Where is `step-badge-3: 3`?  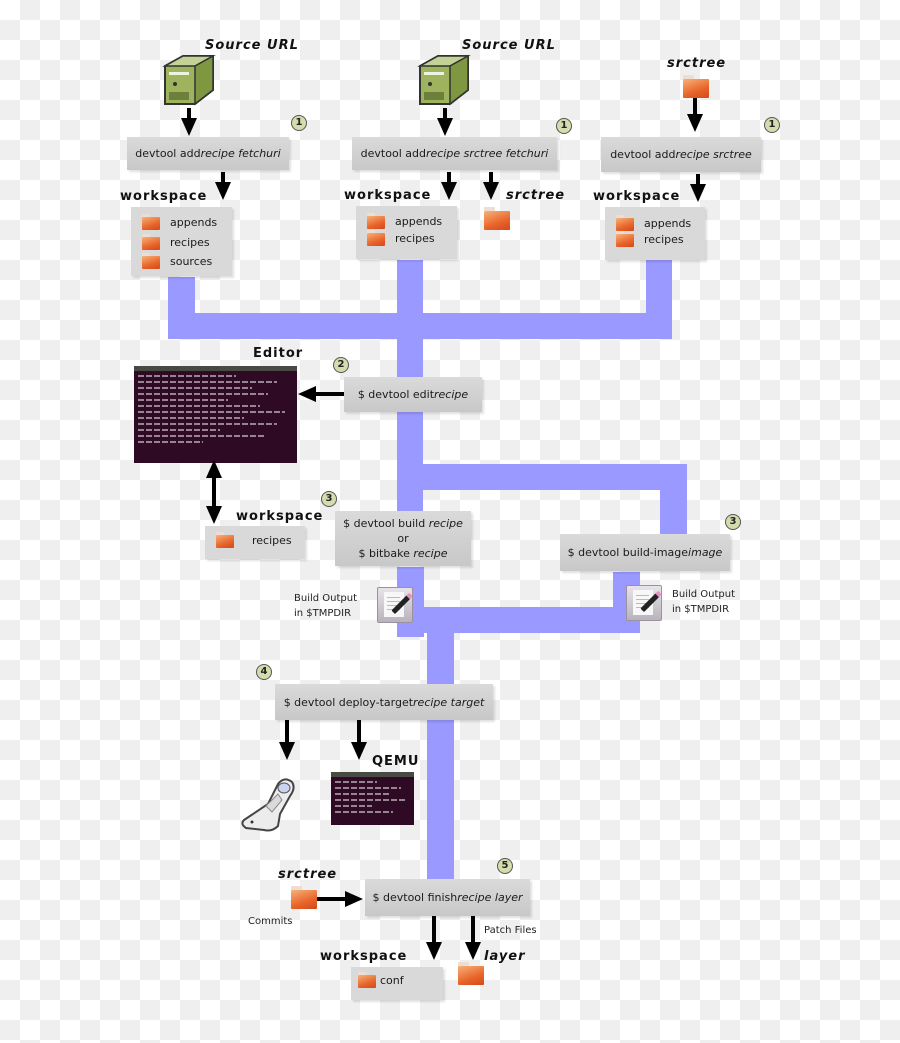
step-badge-3: 3 is located at coordinates (329, 499).